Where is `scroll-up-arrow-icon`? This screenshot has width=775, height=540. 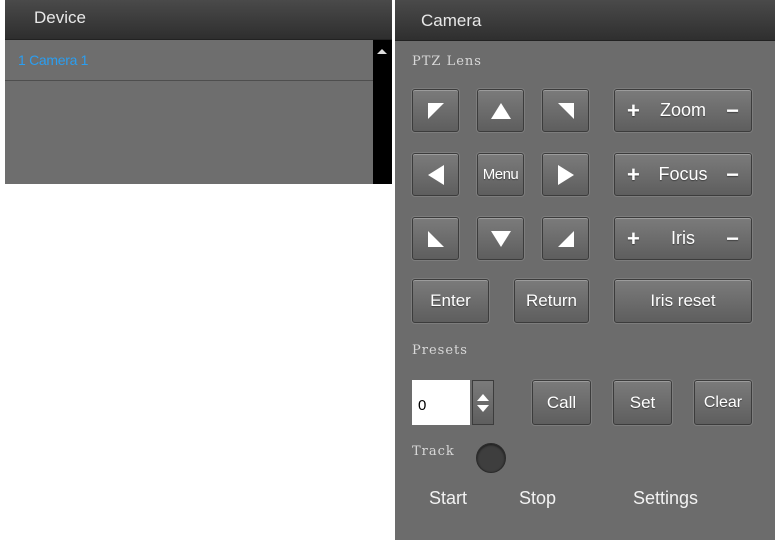
scroll-up-arrow-icon is located at coordinates (382, 51).